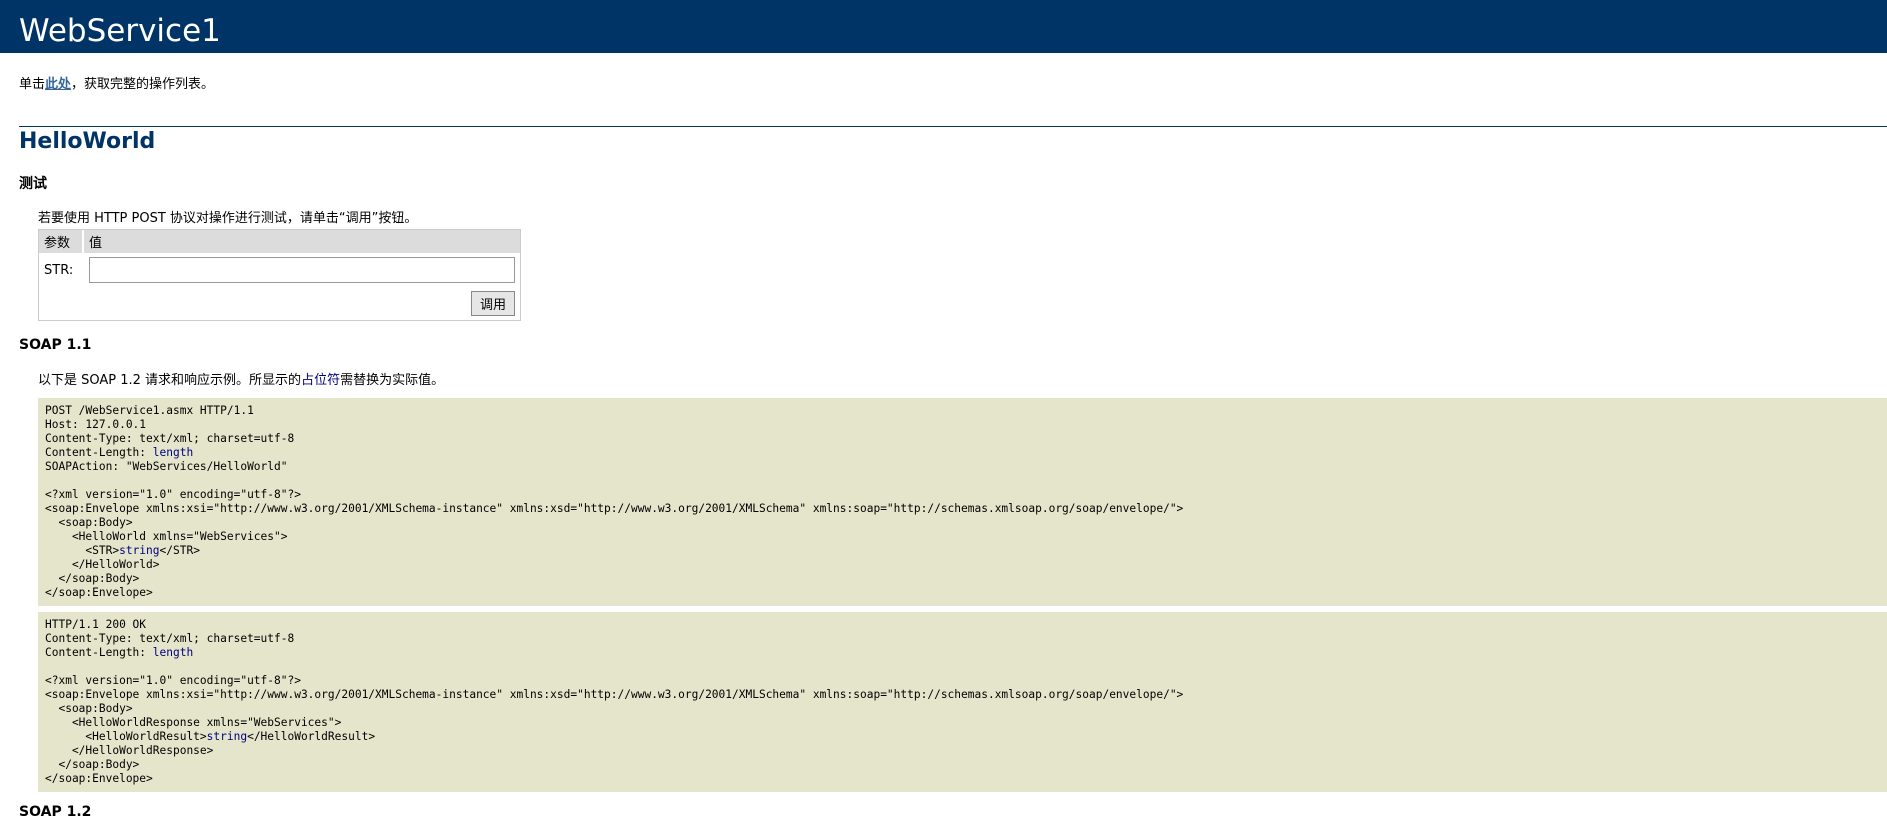 This screenshot has width=1887, height=825. Describe the element at coordinates (82, 550) in the screenshot. I see `code-line: <STR>` at that location.